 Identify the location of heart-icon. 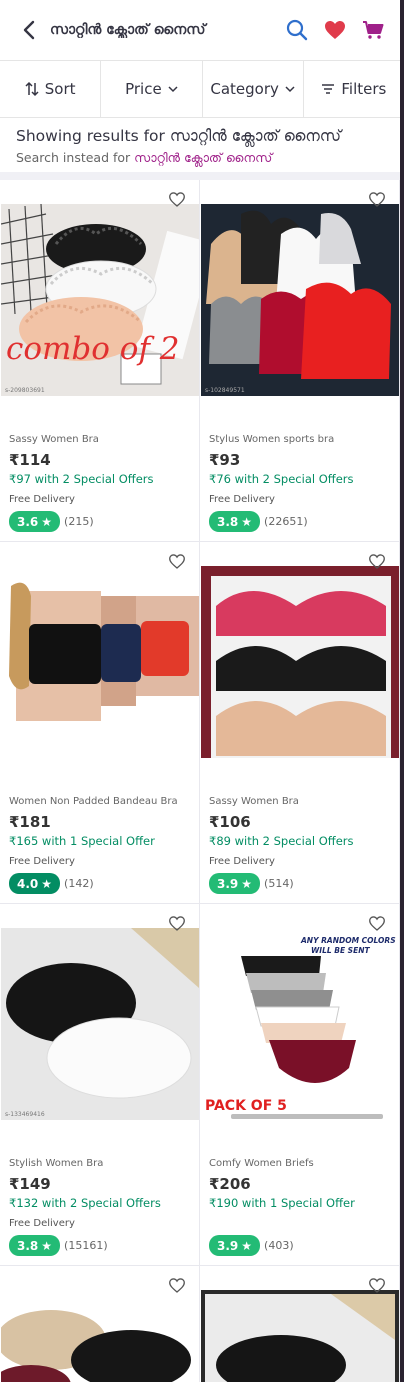
(335, 30).